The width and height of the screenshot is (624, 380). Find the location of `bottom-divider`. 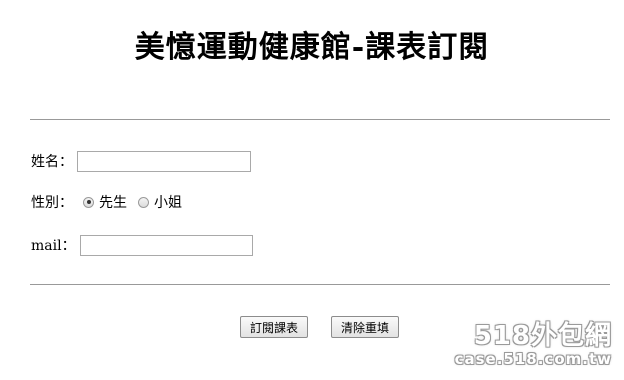

bottom-divider is located at coordinates (320, 284).